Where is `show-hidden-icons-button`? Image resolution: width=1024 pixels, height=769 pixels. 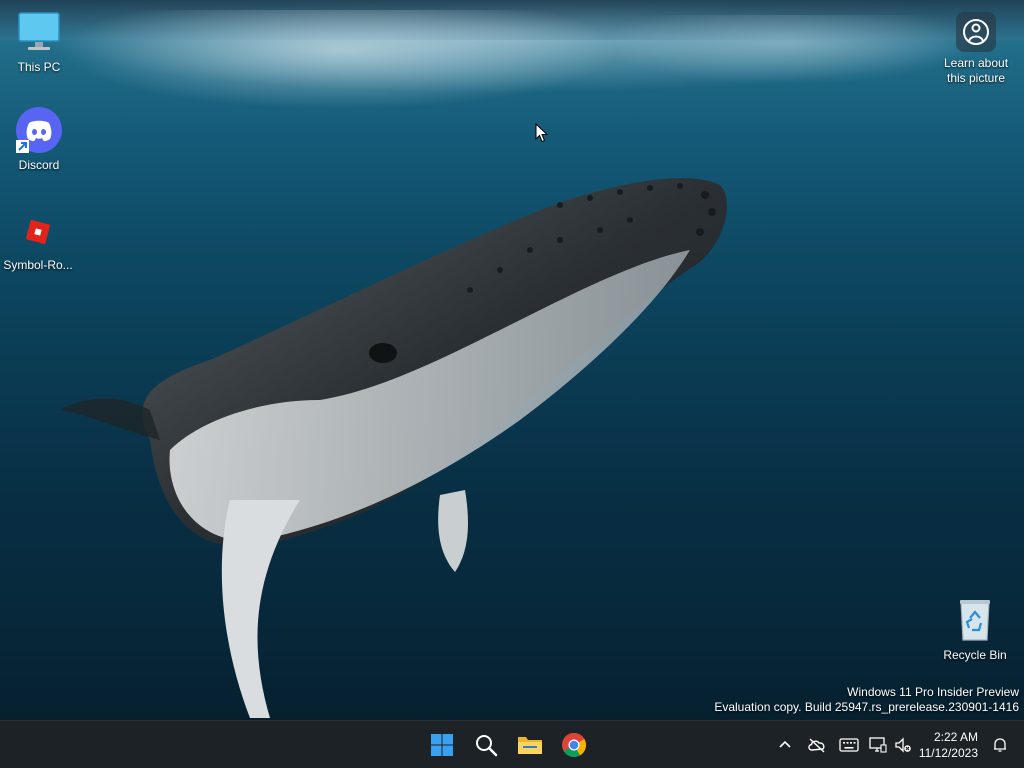
show-hidden-icons-button is located at coordinates (785, 745).